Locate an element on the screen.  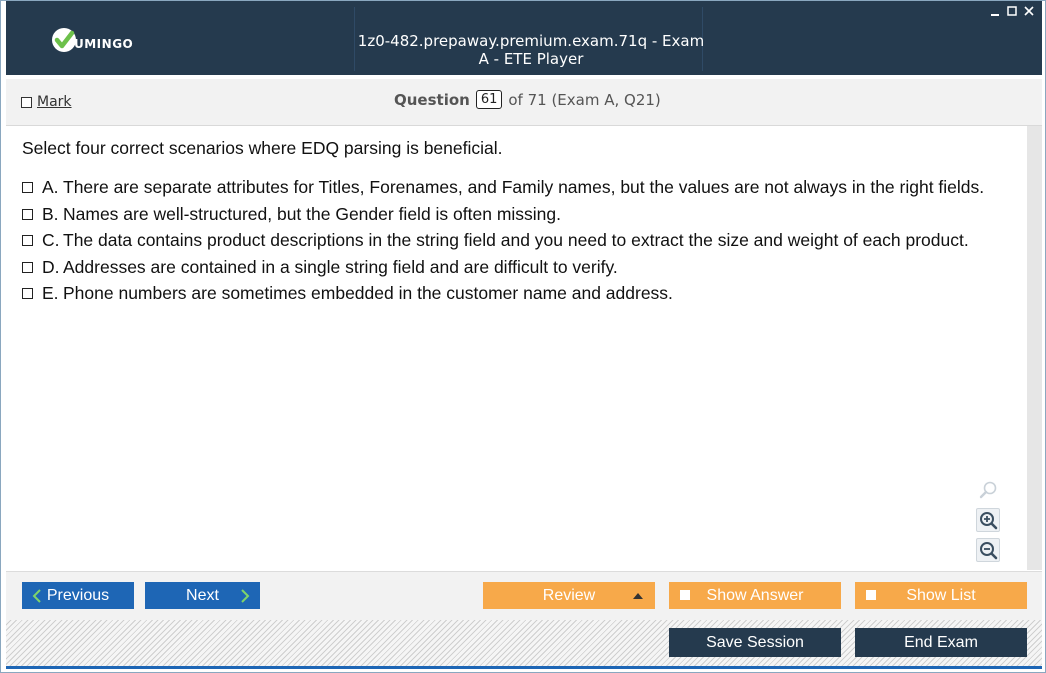
show-list-label: Show List is located at coordinates (941, 595).